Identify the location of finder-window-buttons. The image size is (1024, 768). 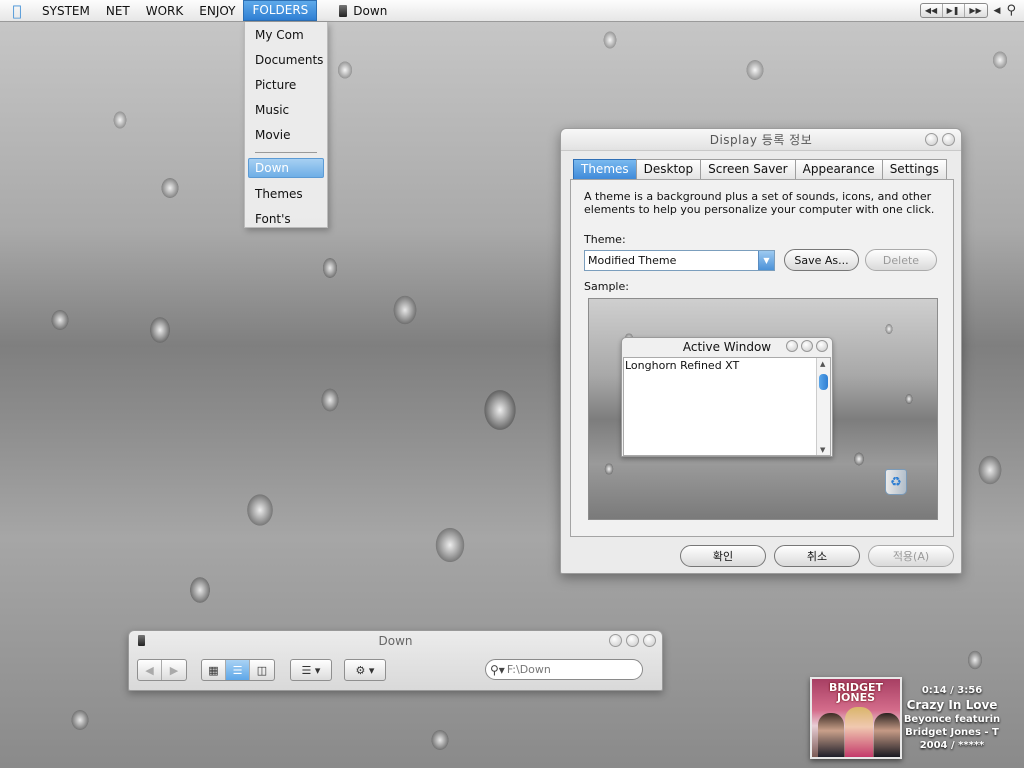
(632, 640).